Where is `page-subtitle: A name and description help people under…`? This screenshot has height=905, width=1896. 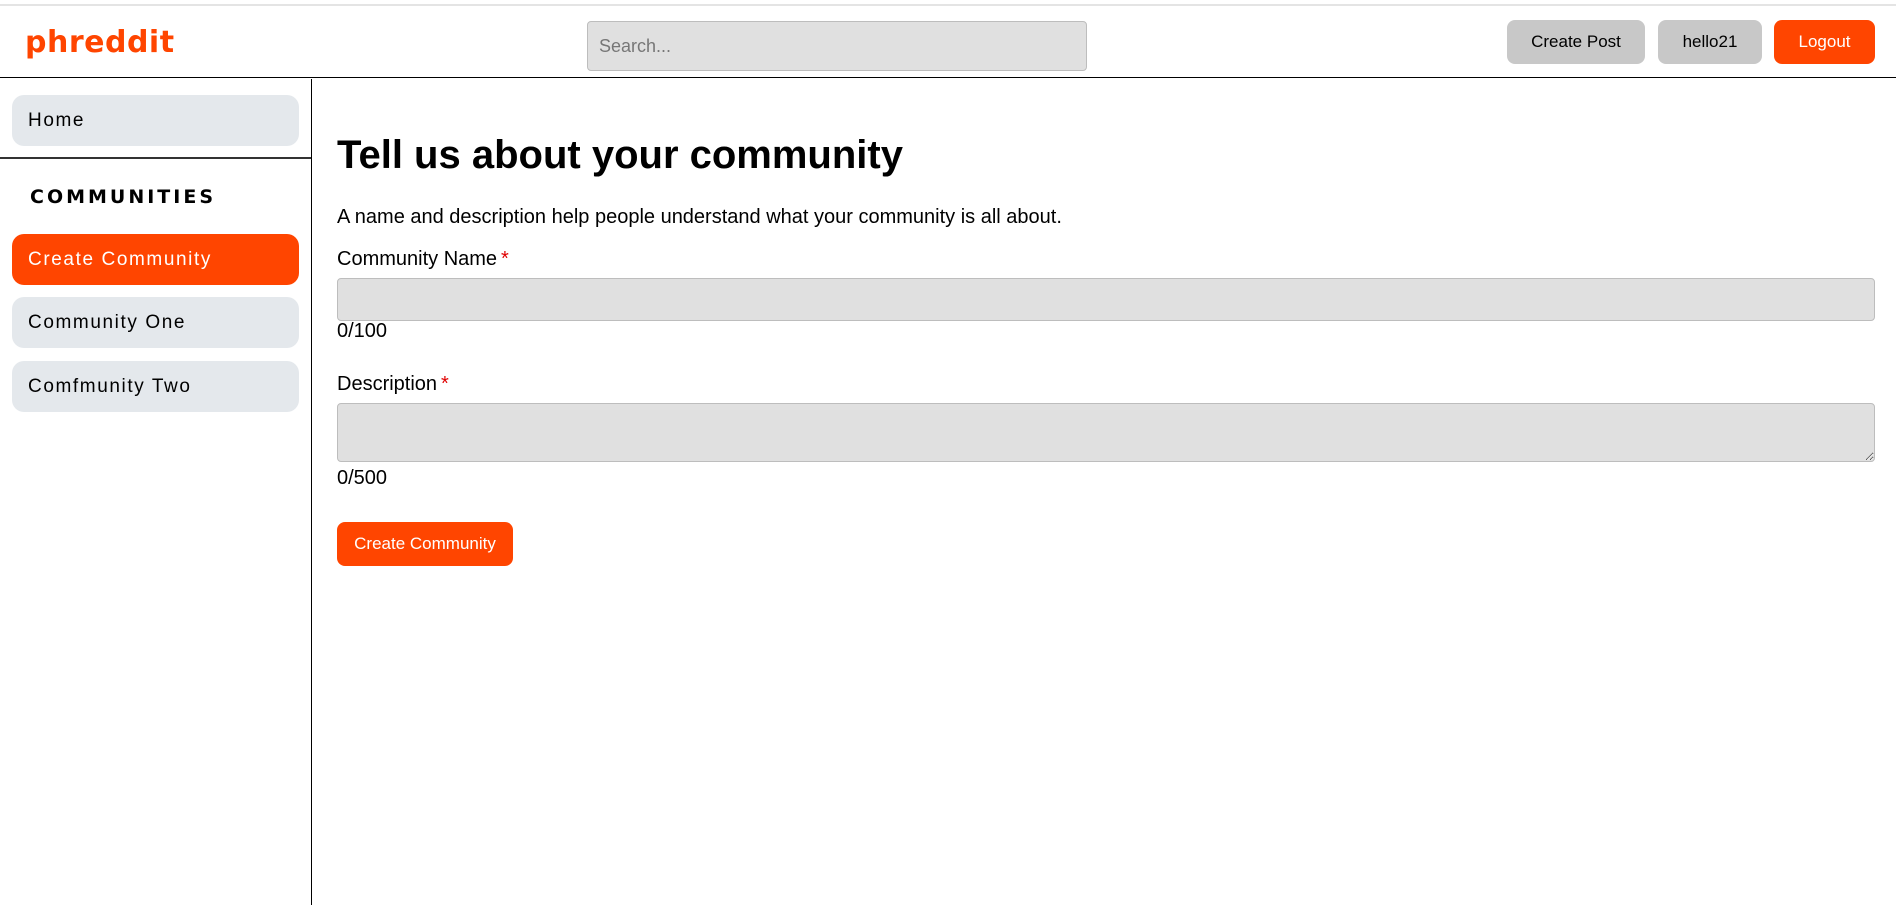 page-subtitle: A name and description help people under… is located at coordinates (699, 217).